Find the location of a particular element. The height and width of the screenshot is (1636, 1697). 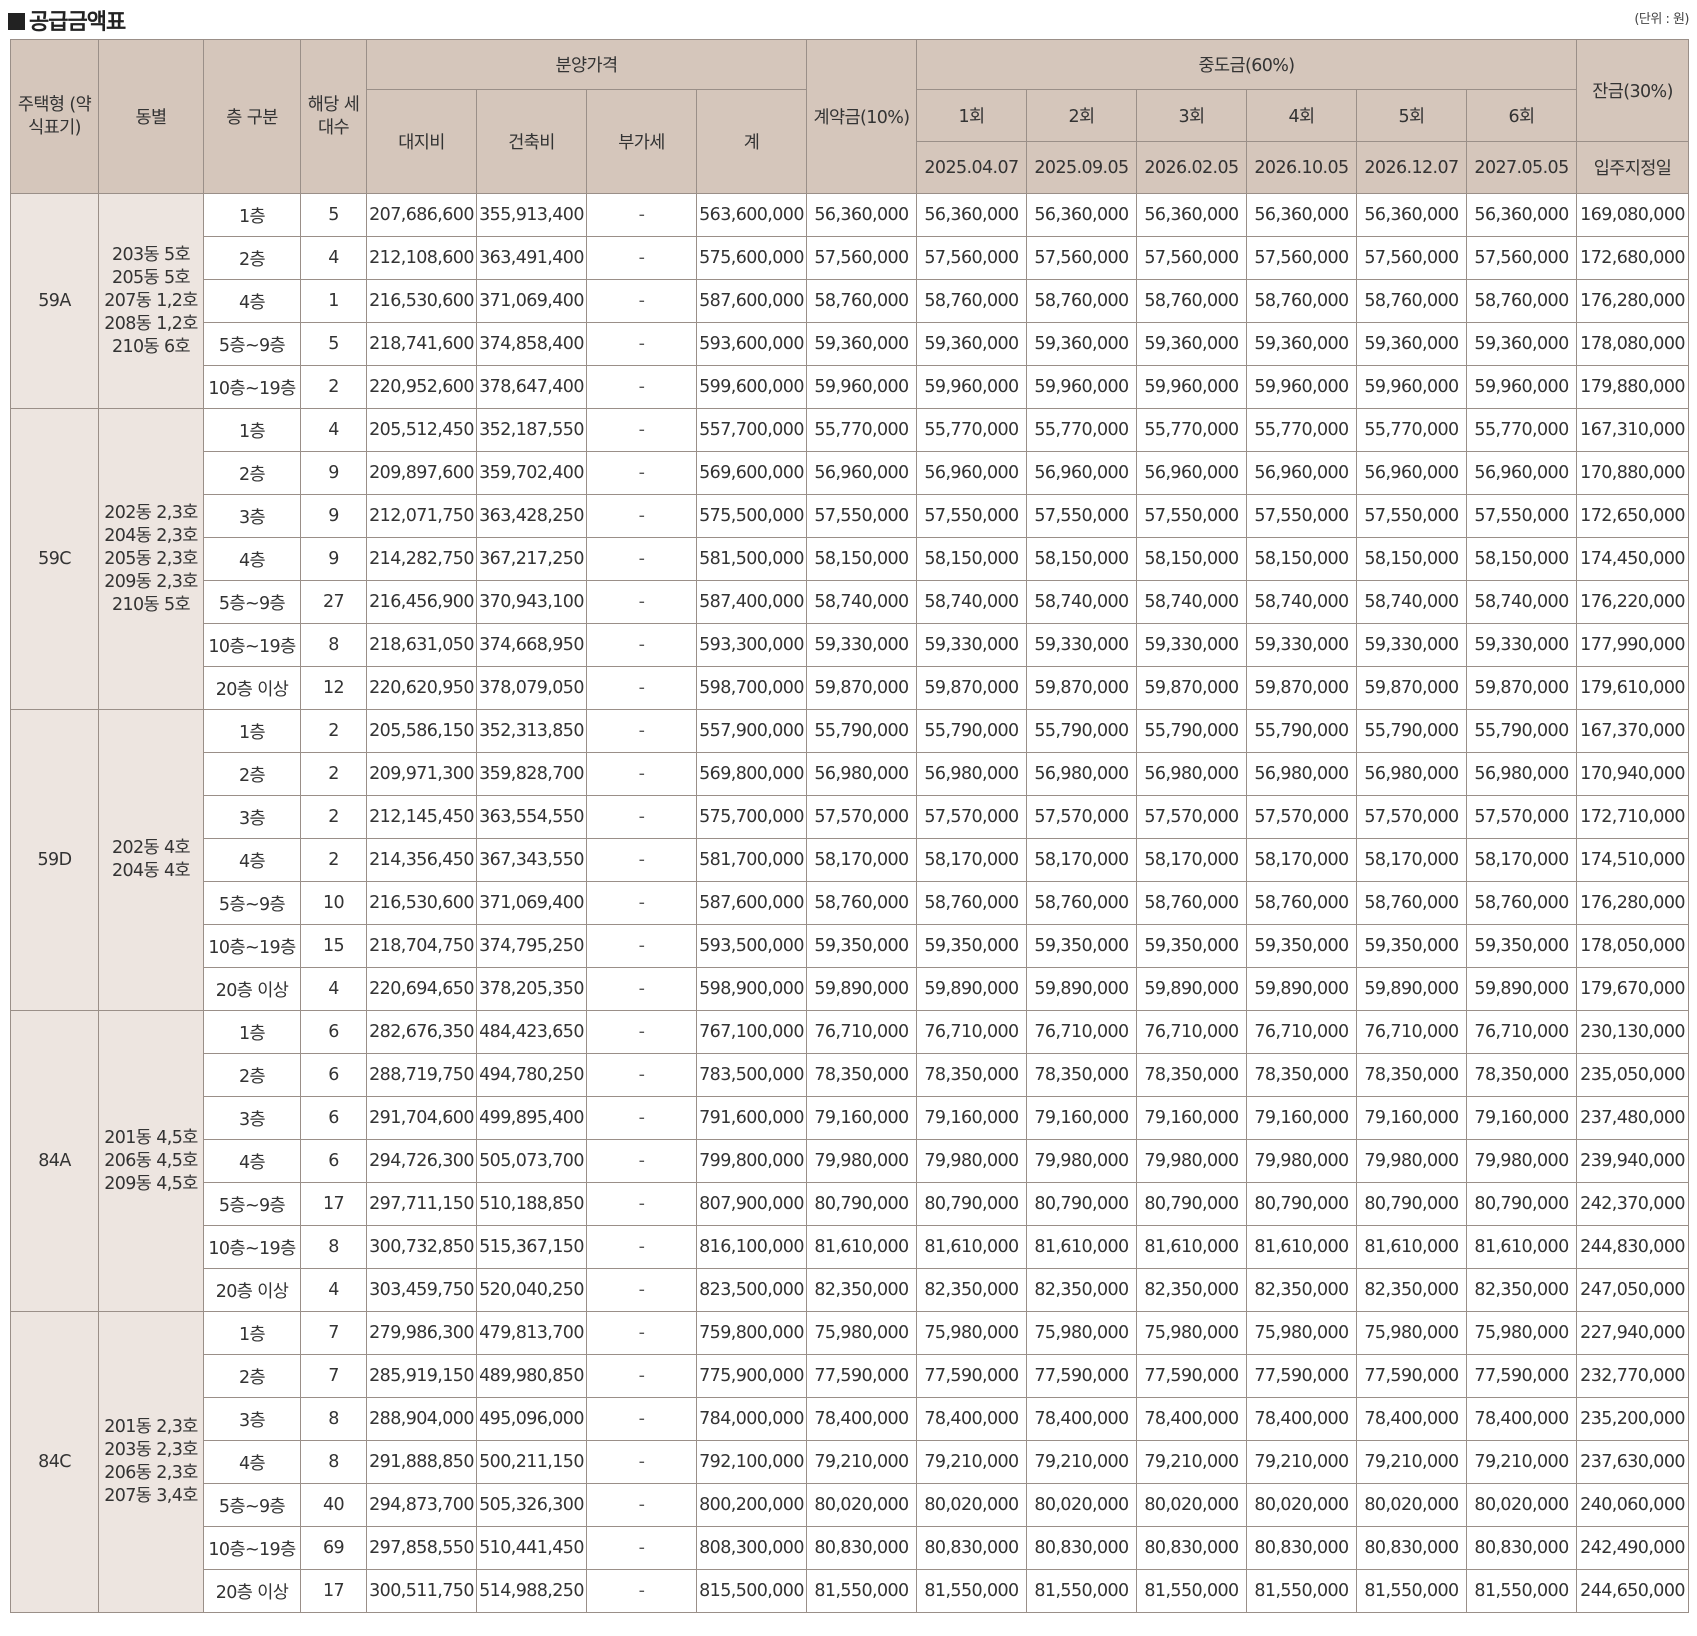

middle-payment-3-cell: 79,160,000 is located at coordinates (1191, 1118).